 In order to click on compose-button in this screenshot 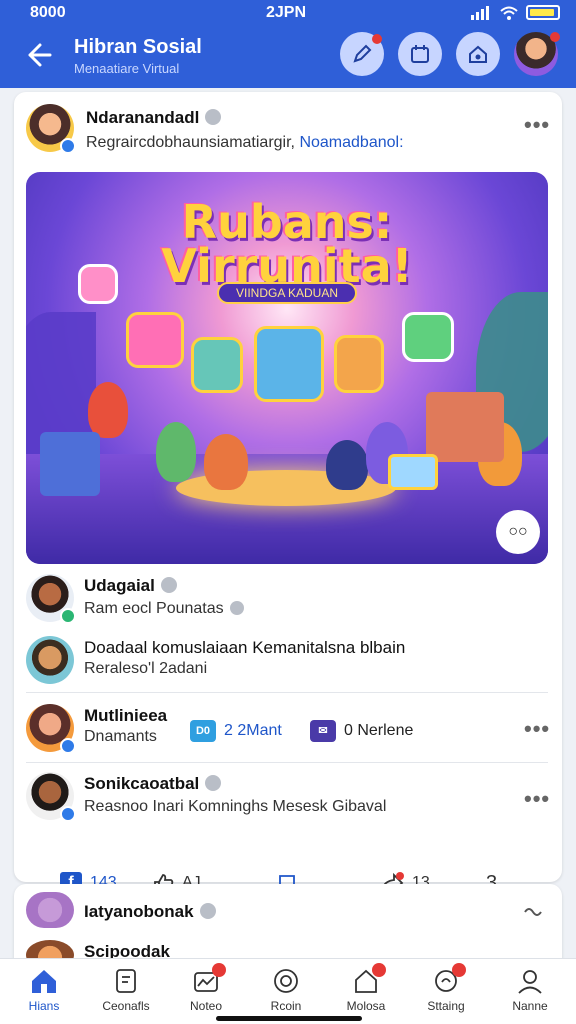, I will do `click(362, 54)`.